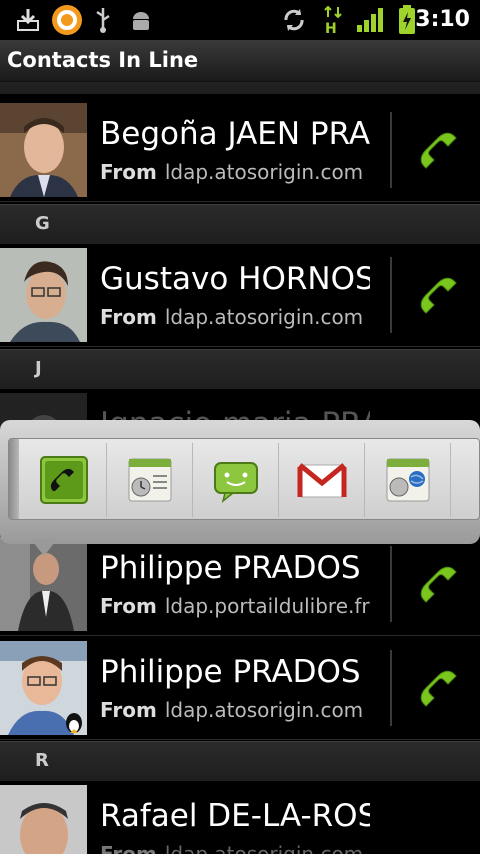  What do you see at coordinates (141, 20) in the screenshot?
I see `android-debug-icon` at bounding box center [141, 20].